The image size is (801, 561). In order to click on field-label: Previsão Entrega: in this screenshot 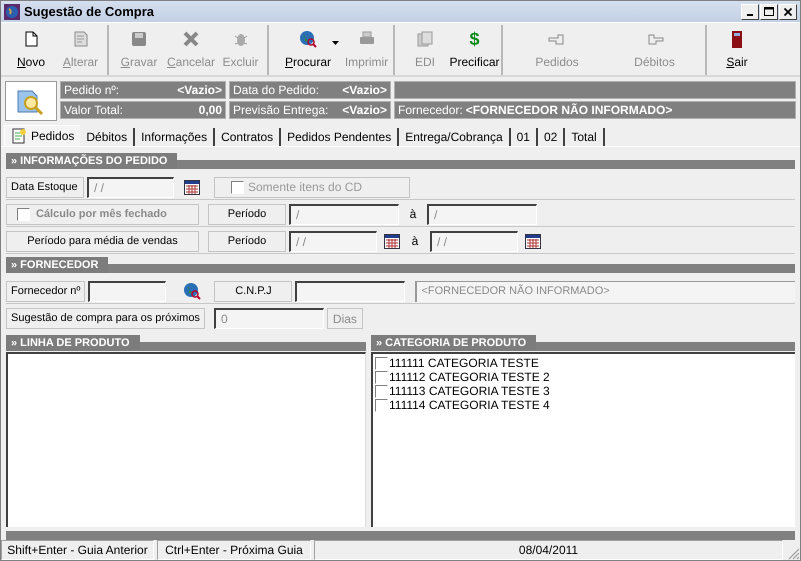, I will do `click(280, 110)`.